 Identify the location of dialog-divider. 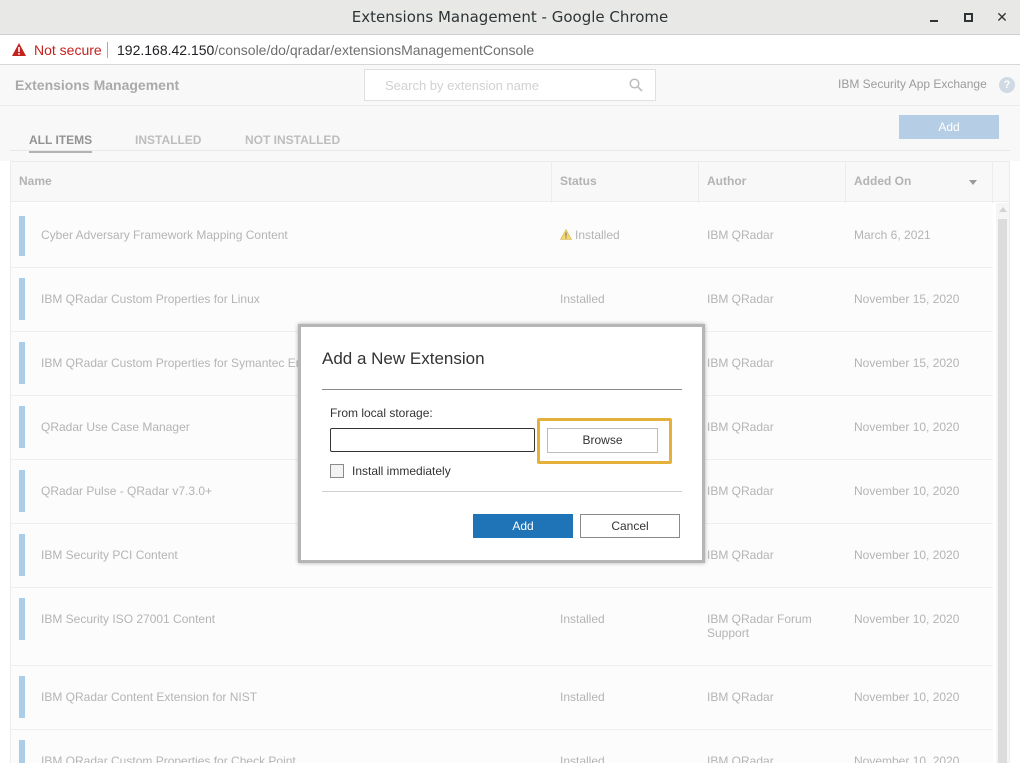
(502, 389).